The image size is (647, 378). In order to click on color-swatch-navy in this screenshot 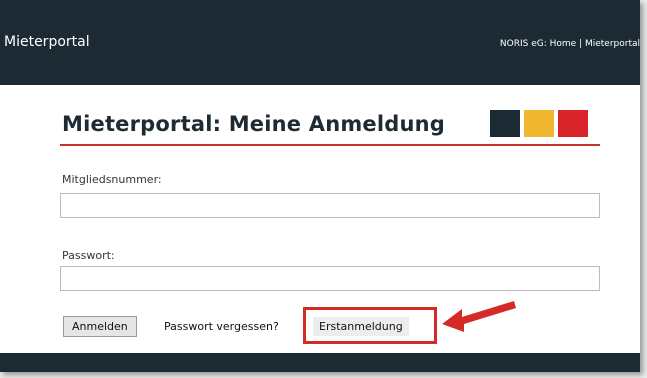, I will do `click(505, 123)`.